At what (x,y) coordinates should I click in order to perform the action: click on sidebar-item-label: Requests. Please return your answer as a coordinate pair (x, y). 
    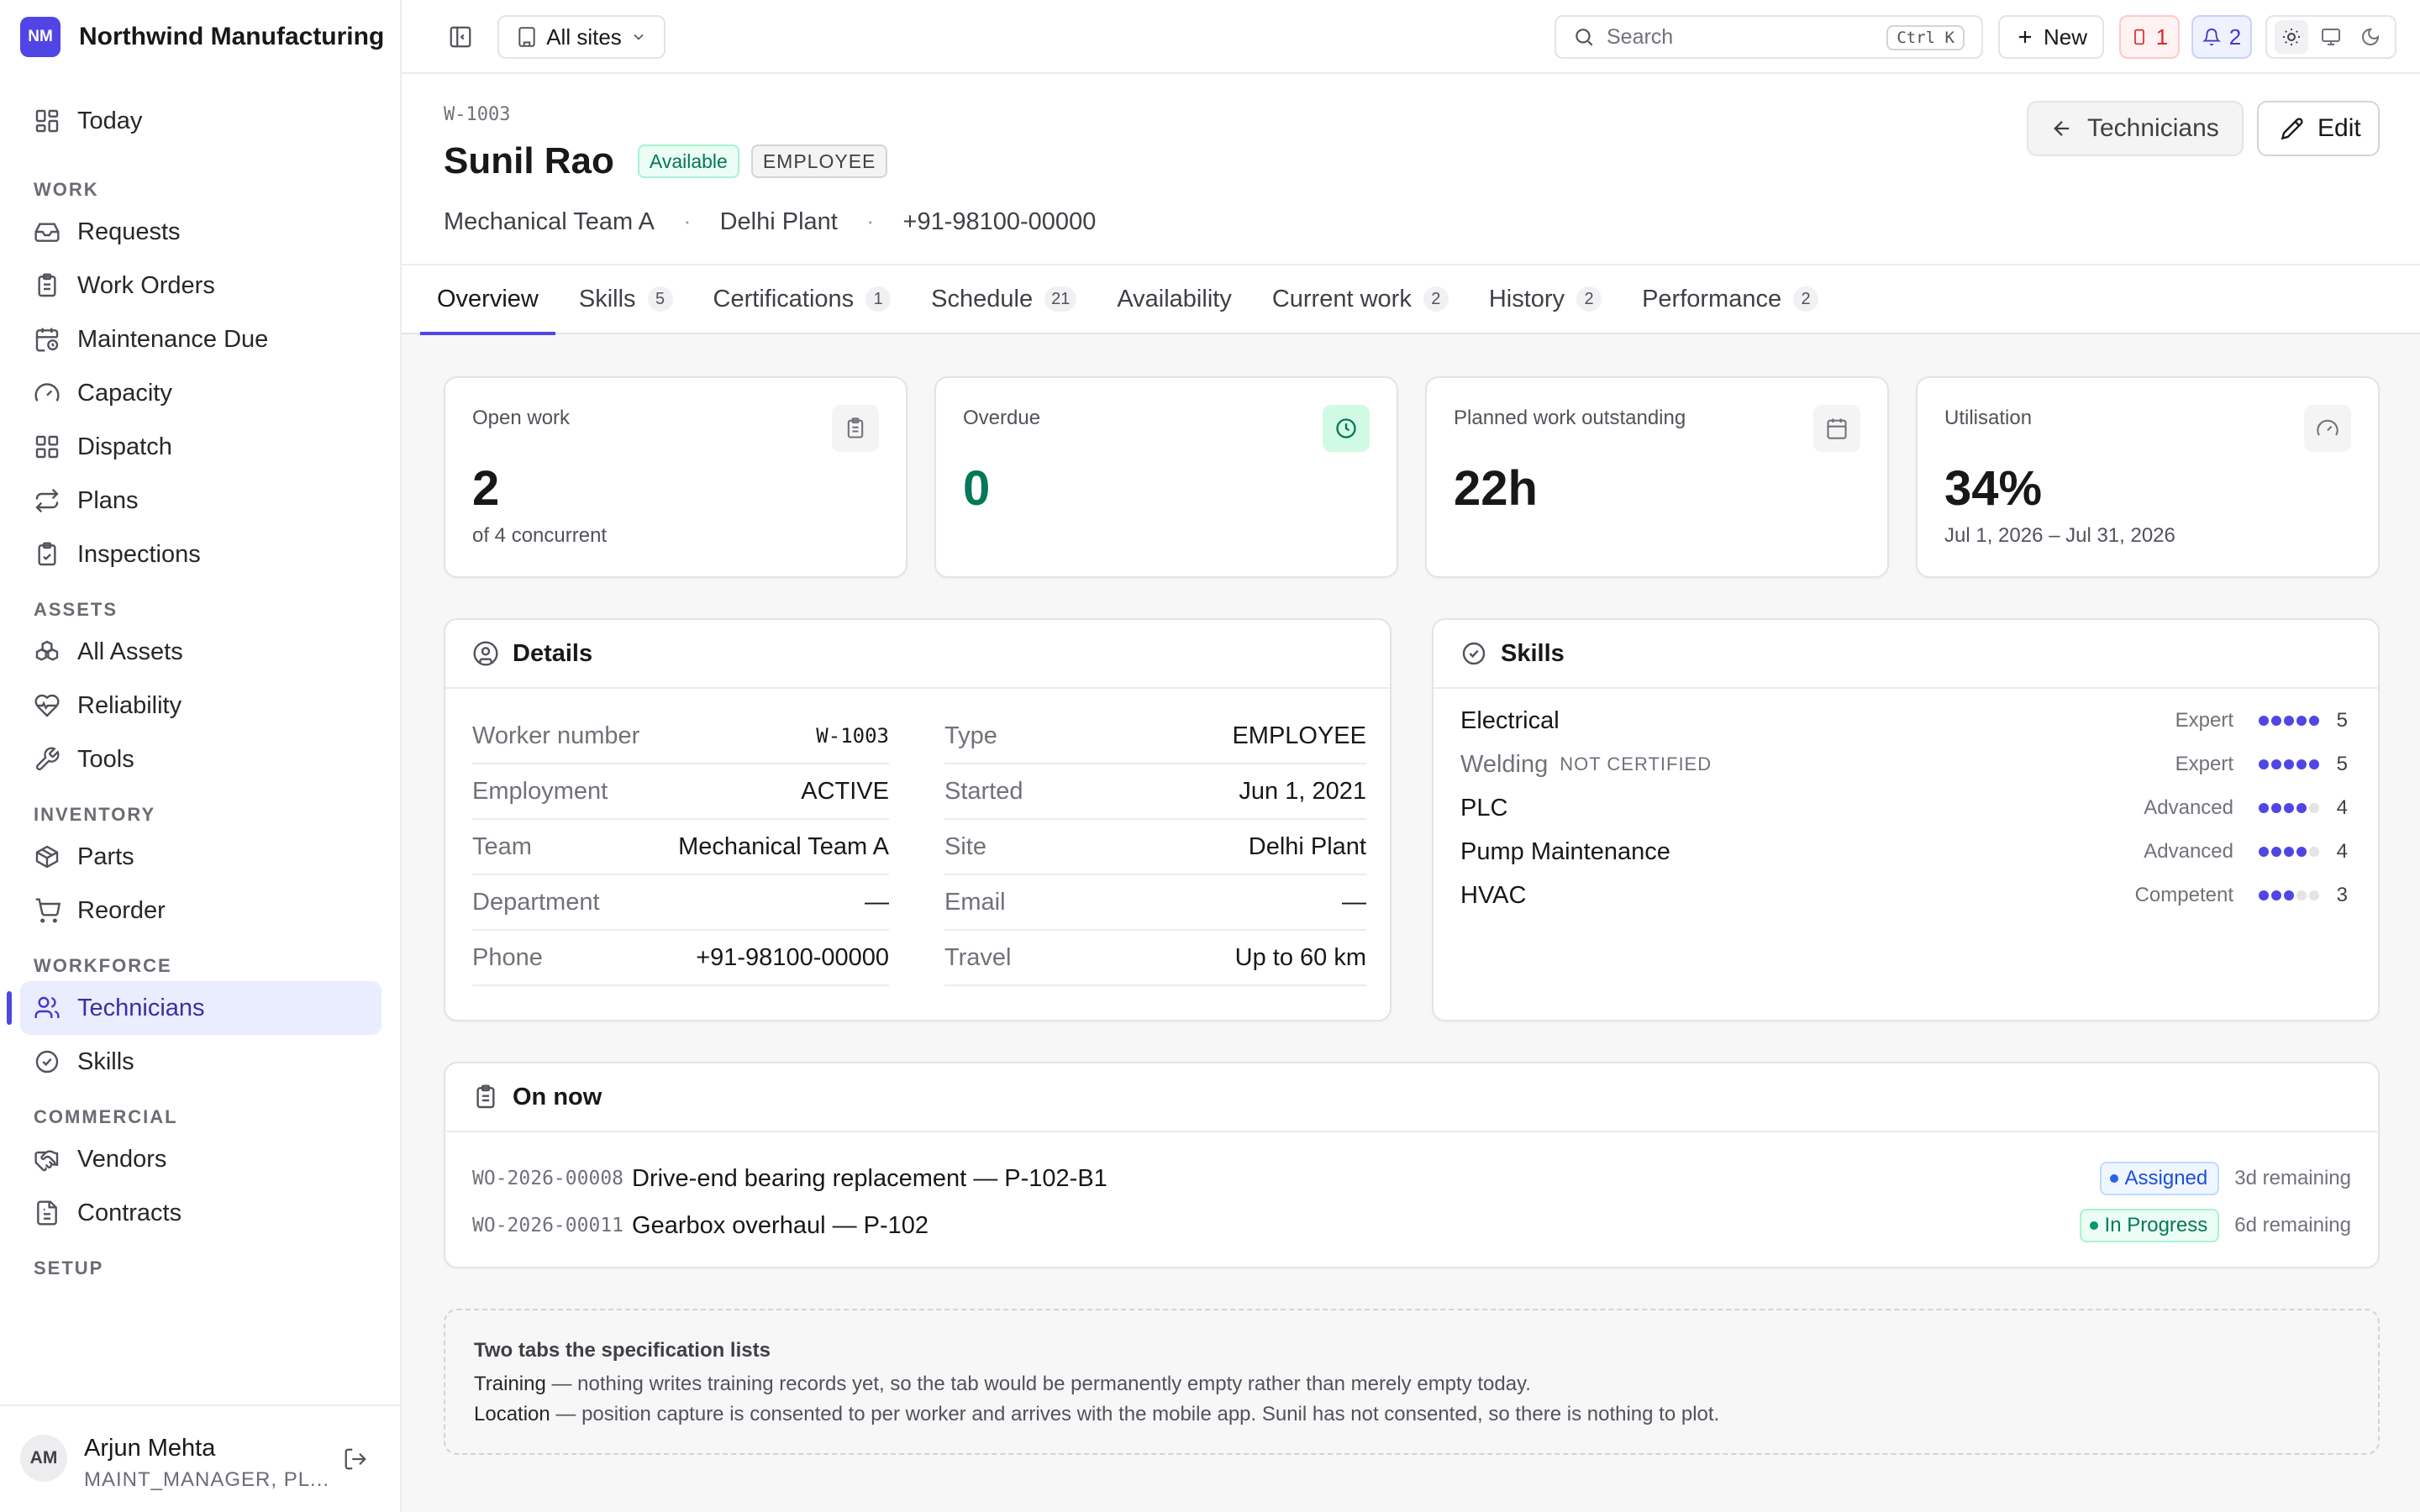
    Looking at the image, I should click on (129, 231).